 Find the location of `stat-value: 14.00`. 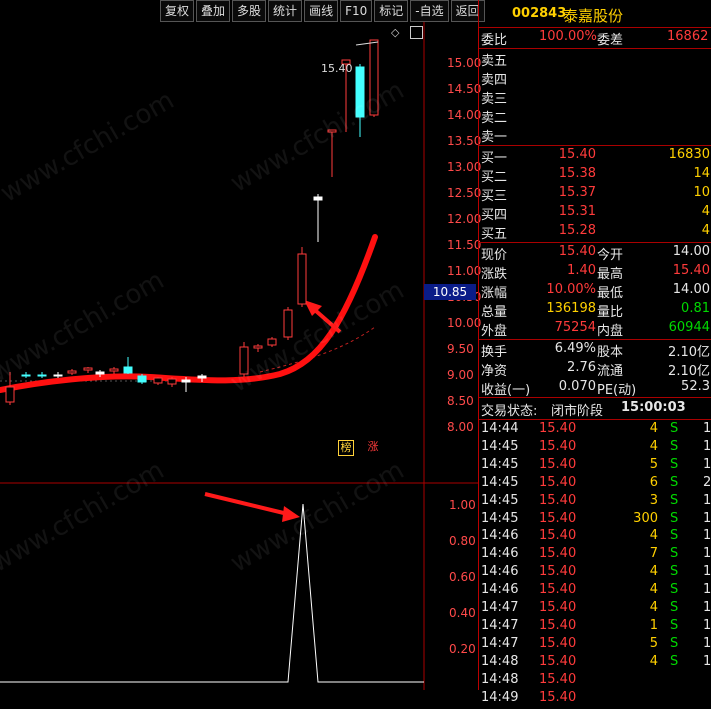

stat-value: 14.00 is located at coordinates (691, 289).